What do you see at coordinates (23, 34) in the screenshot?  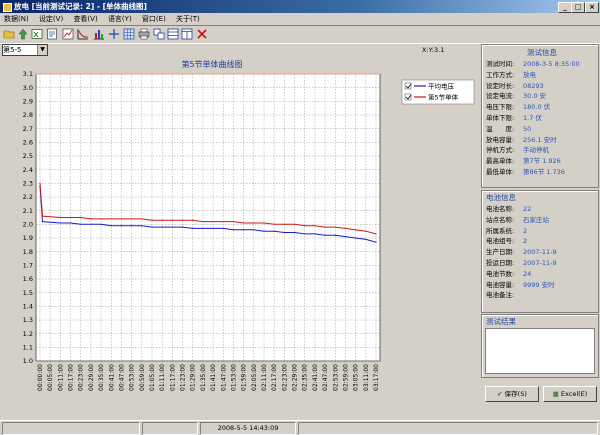 I see `upload-icon` at bounding box center [23, 34].